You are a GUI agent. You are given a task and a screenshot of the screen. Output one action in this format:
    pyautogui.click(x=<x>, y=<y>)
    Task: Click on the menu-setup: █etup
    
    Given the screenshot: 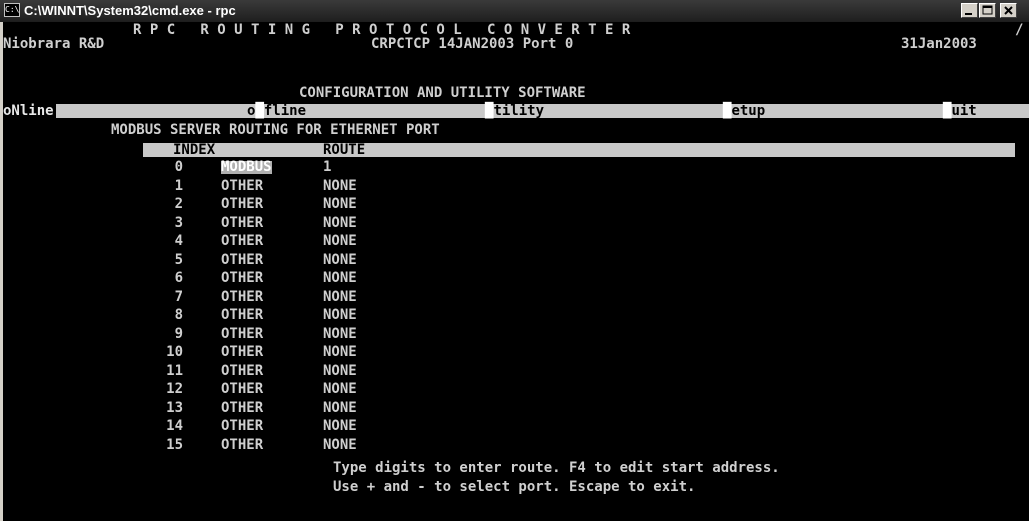 What is the action you would take?
    pyautogui.click(x=744, y=111)
    